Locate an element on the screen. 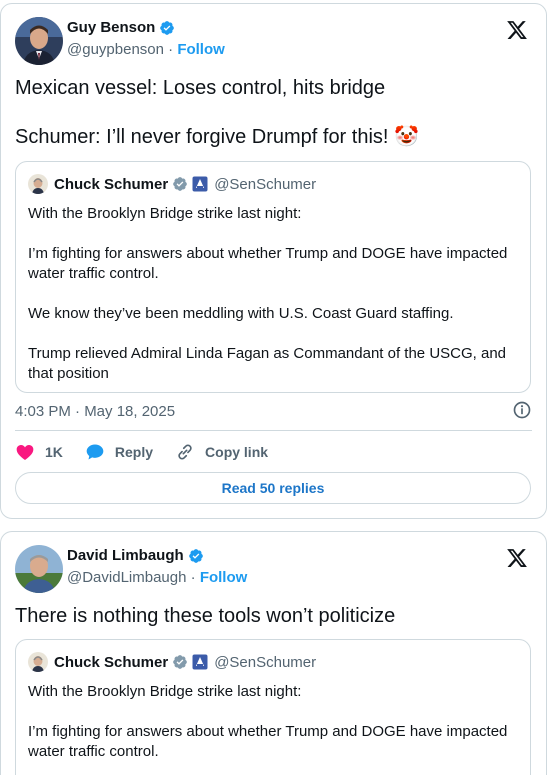 The width and height of the screenshot is (550, 775). divider is located at coordinates (273, 430).